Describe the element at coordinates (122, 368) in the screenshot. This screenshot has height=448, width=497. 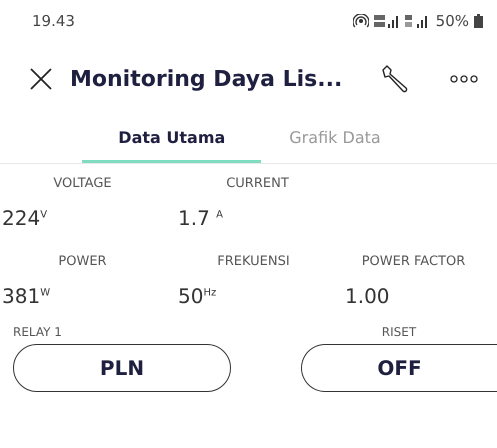
I see `toggle-button: PLN` at that location.